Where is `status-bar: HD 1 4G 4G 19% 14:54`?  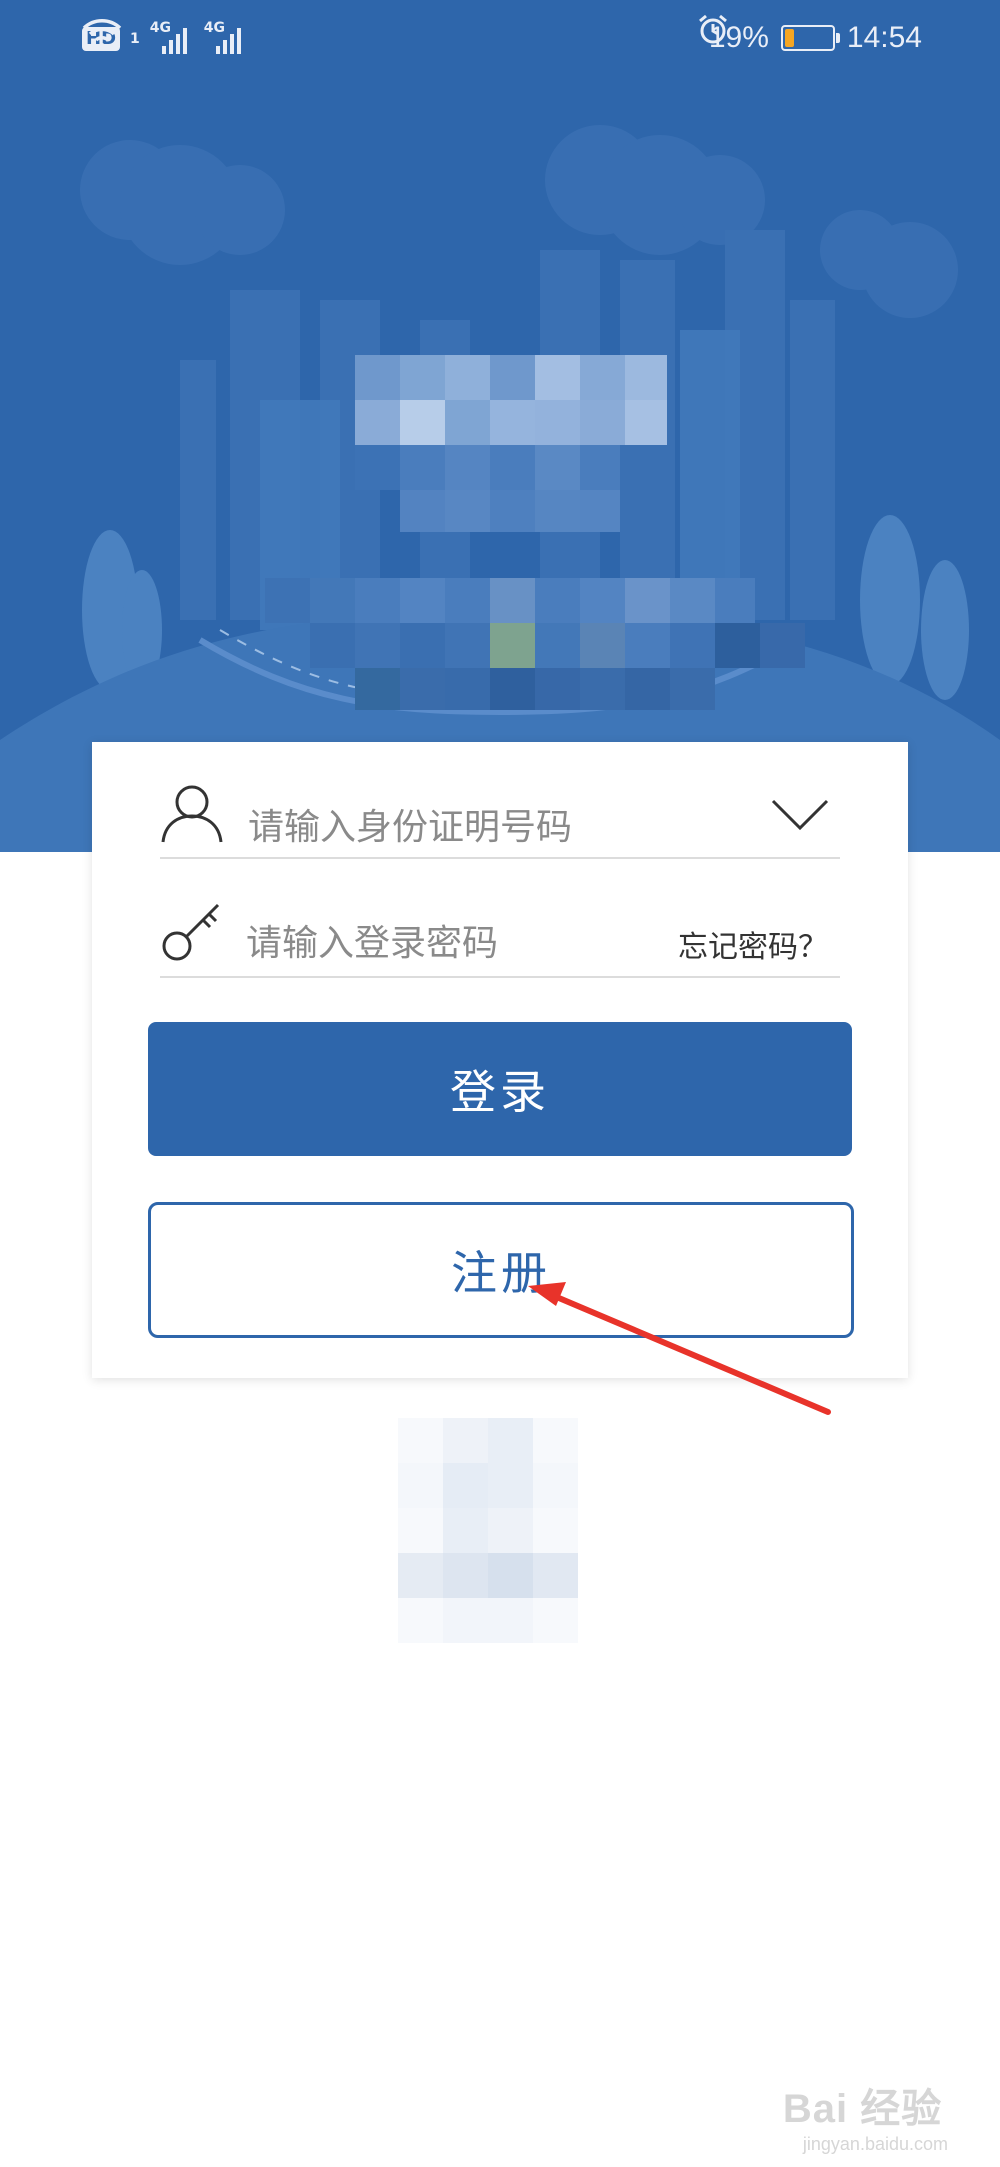 status-bar: HD 1 4G 4G 19% 14:54 is located at coordinates (500, 40).